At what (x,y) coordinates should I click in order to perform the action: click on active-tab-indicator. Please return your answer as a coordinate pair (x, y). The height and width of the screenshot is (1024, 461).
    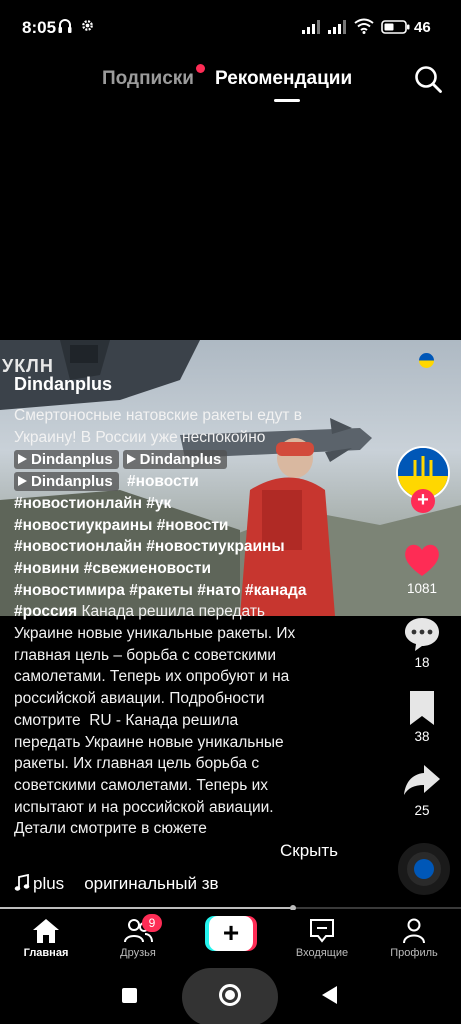
    Looking at the image, I should click on (287, 100).